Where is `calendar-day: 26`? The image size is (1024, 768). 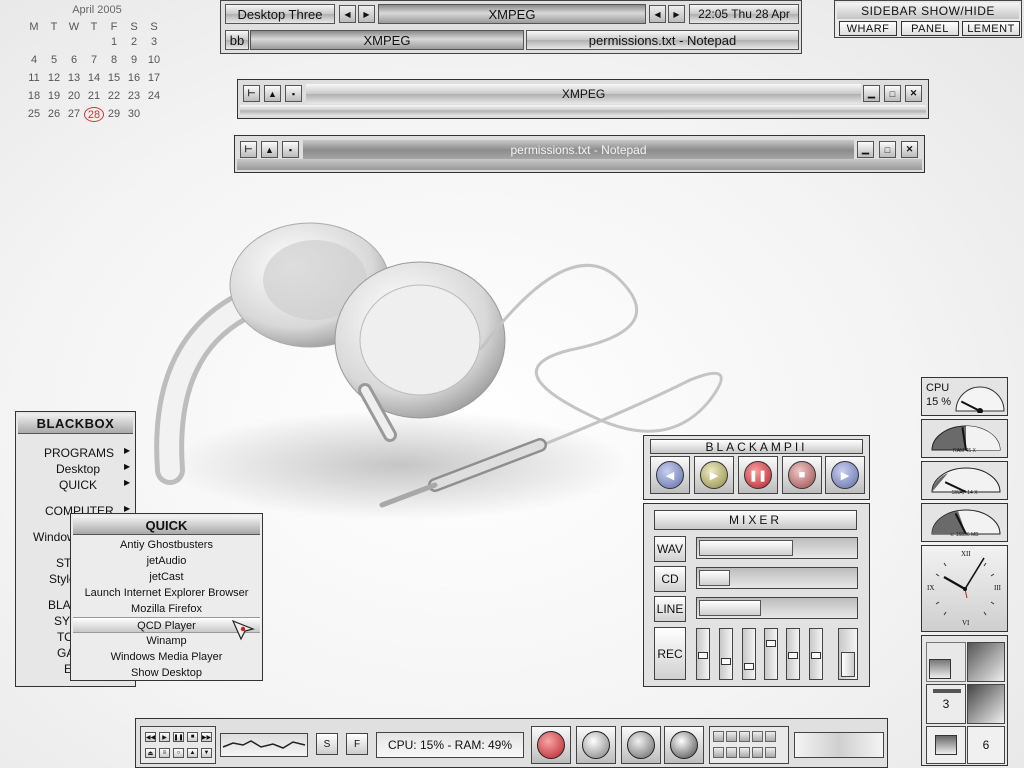 calendar-day: 26 is located at coordinates (54, 114).